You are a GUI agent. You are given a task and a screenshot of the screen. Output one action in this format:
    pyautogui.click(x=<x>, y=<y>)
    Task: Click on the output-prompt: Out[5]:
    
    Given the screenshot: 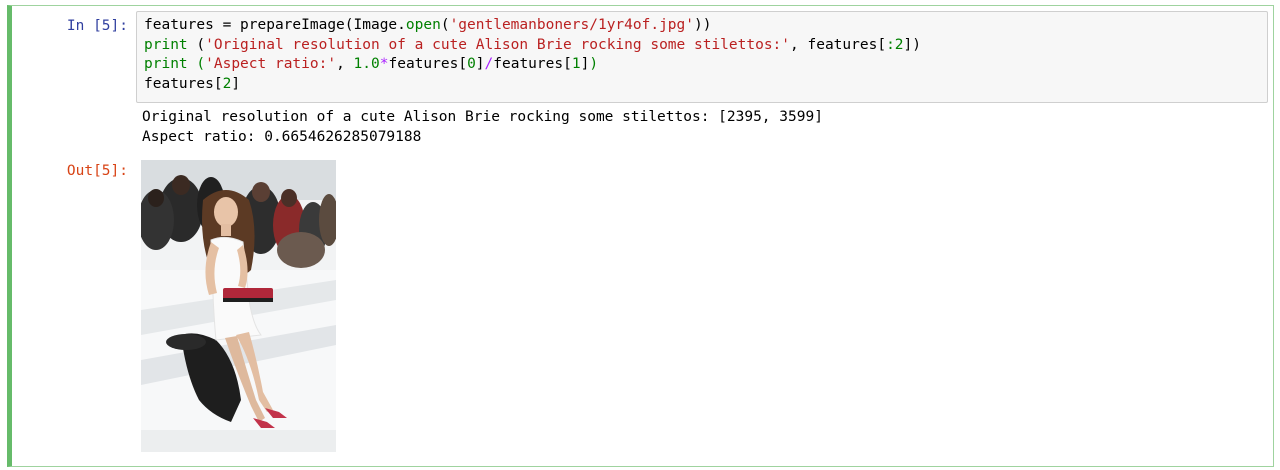 What is the action you would take?
    pyautogui.click(x=97, y=171)
    